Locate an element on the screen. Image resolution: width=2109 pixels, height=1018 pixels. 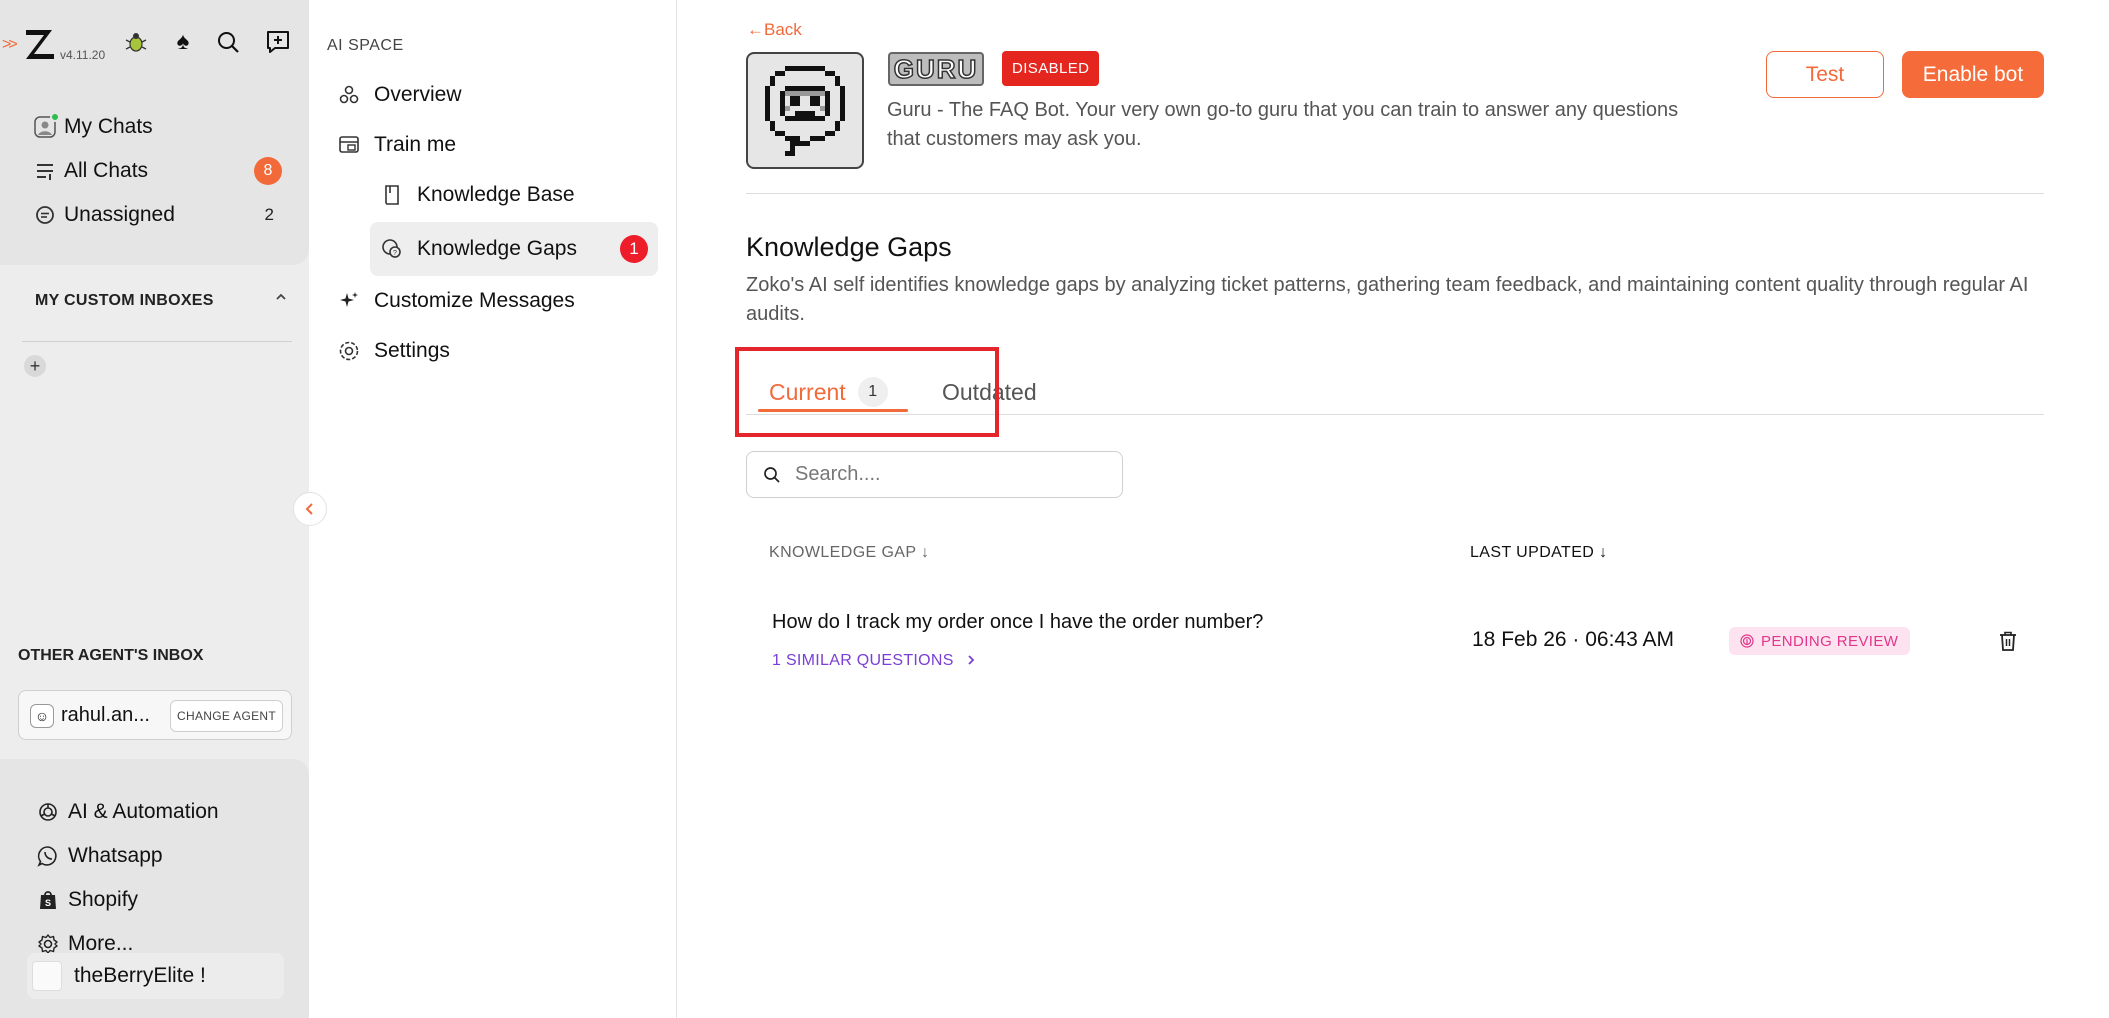
app-version: v4.11.20 is located at coordinates (83, 55).